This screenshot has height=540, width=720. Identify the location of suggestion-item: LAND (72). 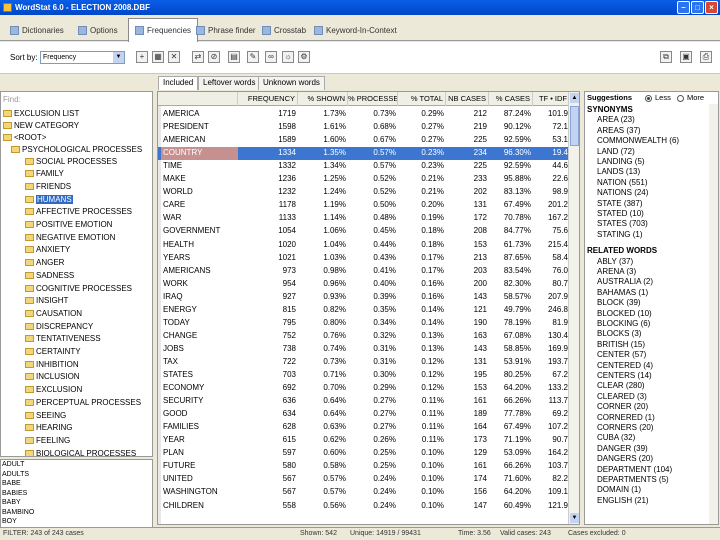
(616, 152).